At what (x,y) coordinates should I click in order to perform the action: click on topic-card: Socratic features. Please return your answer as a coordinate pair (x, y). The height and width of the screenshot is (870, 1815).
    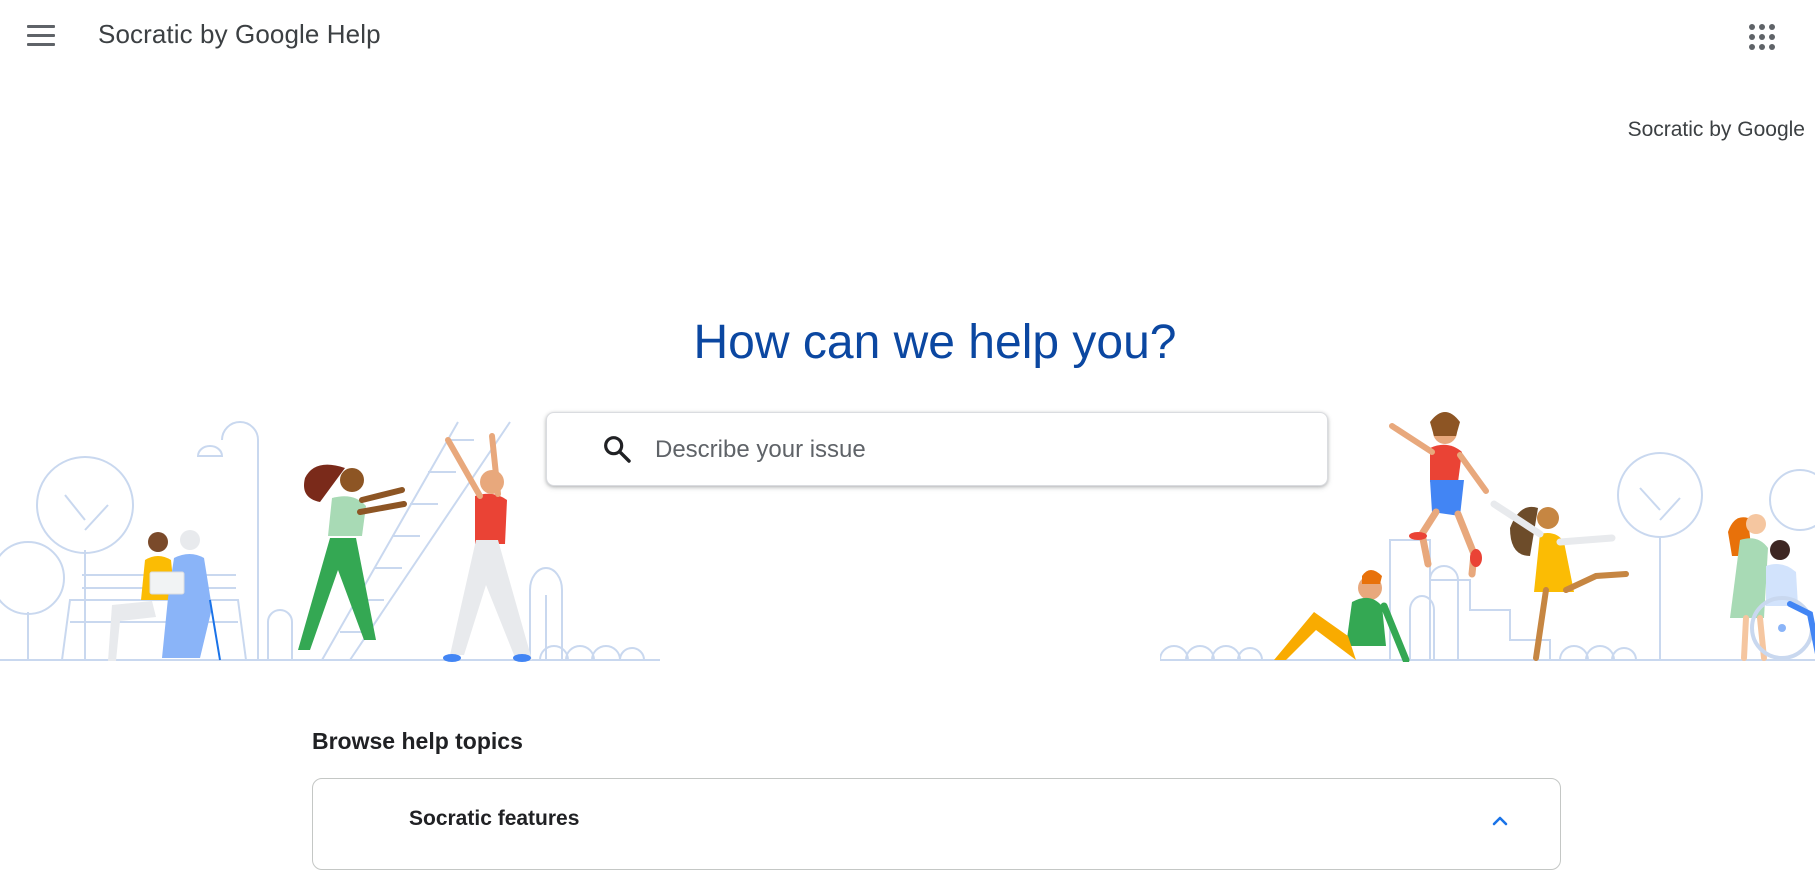
    Looking at the image, I should click on (936, 824).